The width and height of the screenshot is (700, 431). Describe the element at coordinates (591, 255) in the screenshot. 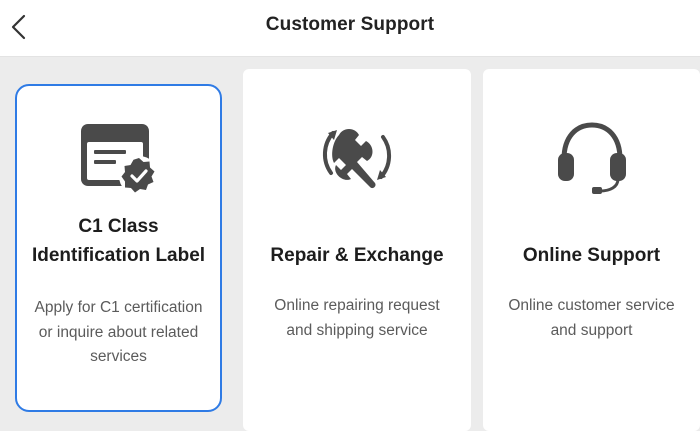

I see `card-title: Online Support` at that location.